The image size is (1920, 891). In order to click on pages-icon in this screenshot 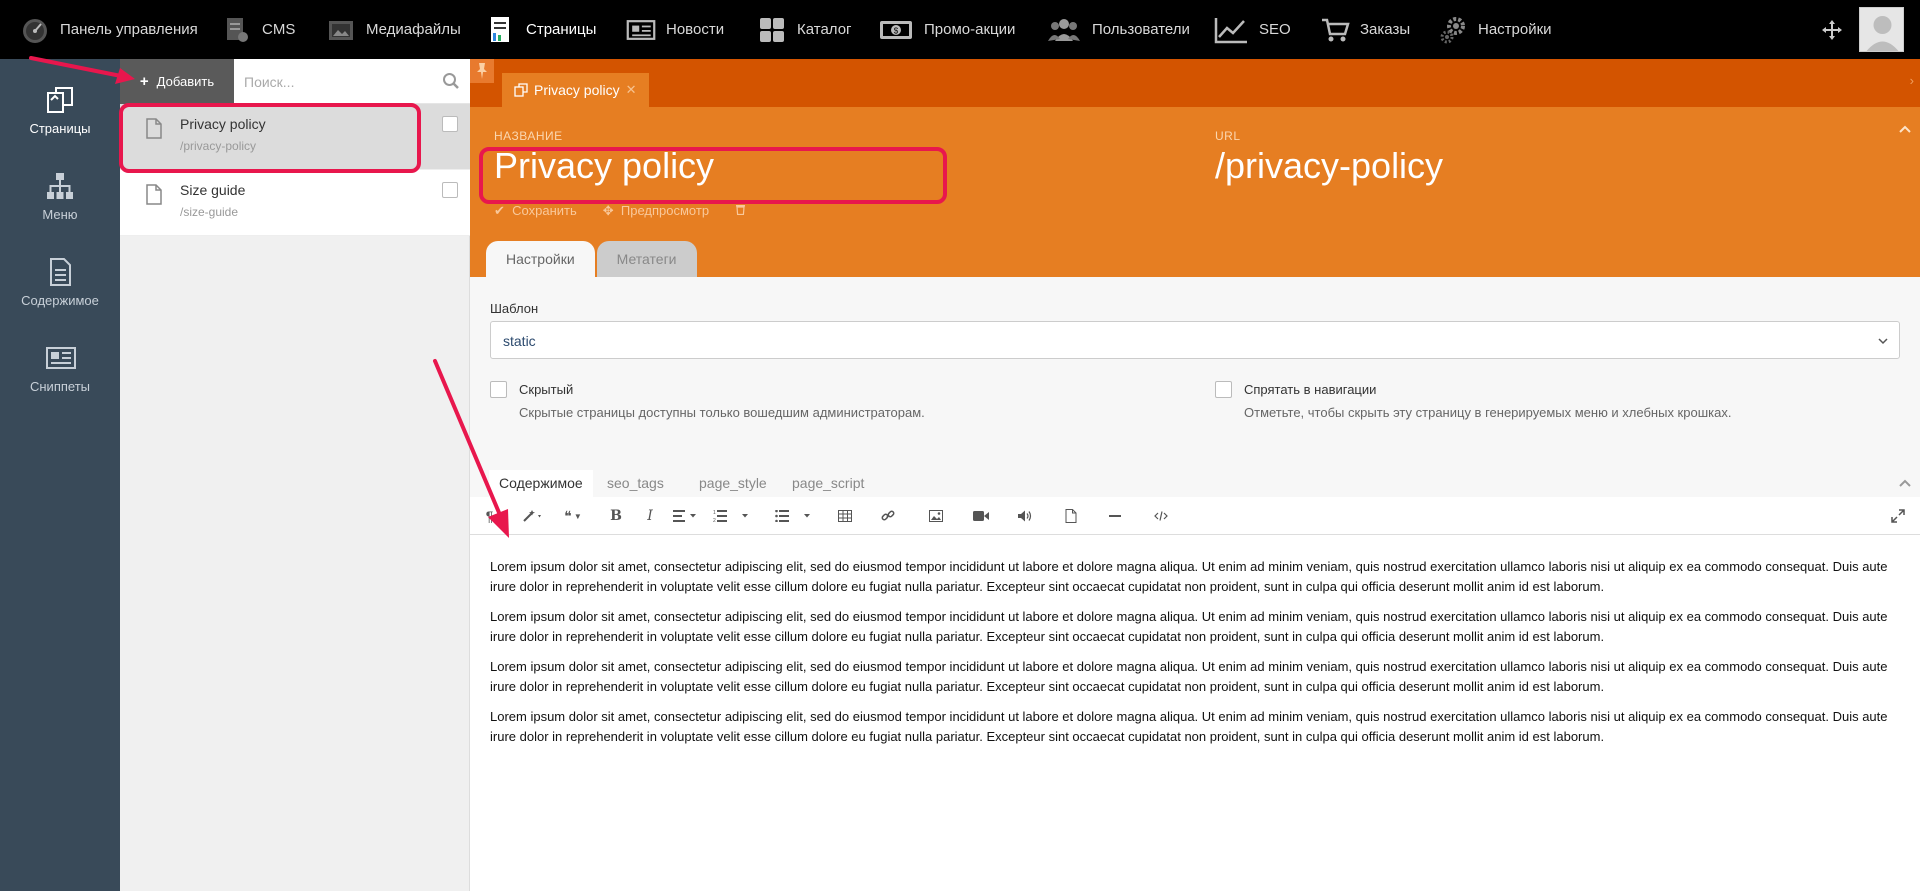, I will do `click(60, 100)`.